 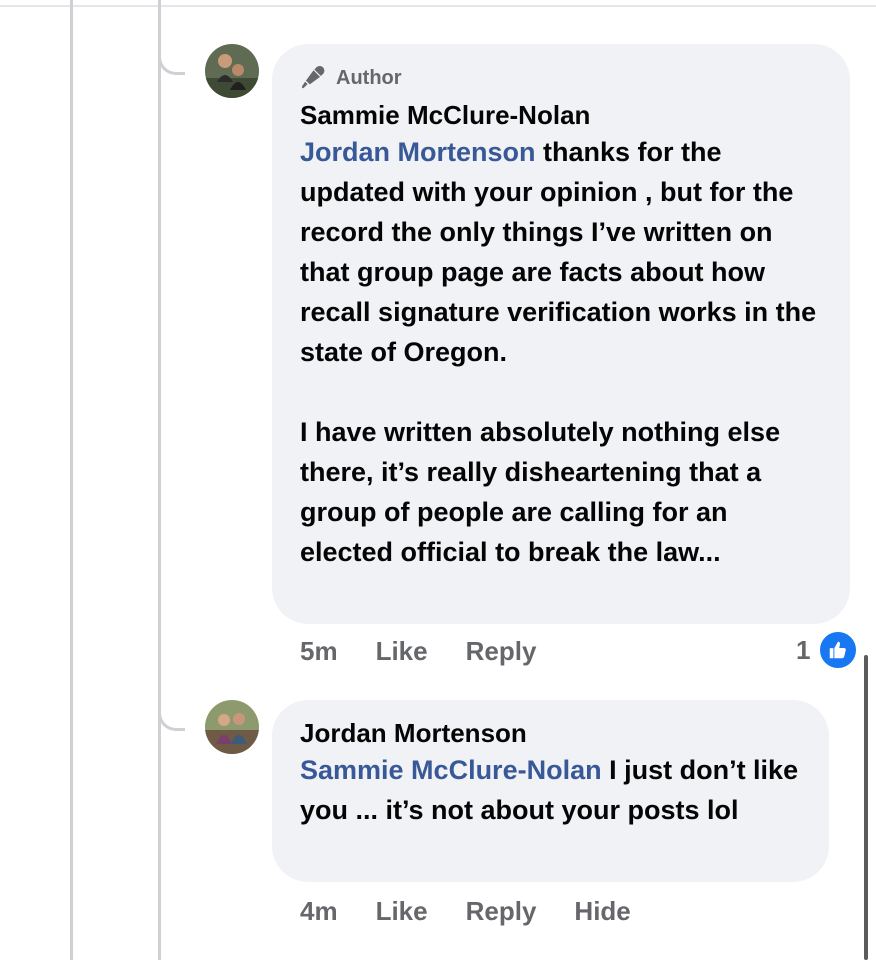 What do you see at coordinates (451, 770) in the screenshot?
I see `mention-link: Sammie McClure-Nolan` at bounding box center [451, 770].